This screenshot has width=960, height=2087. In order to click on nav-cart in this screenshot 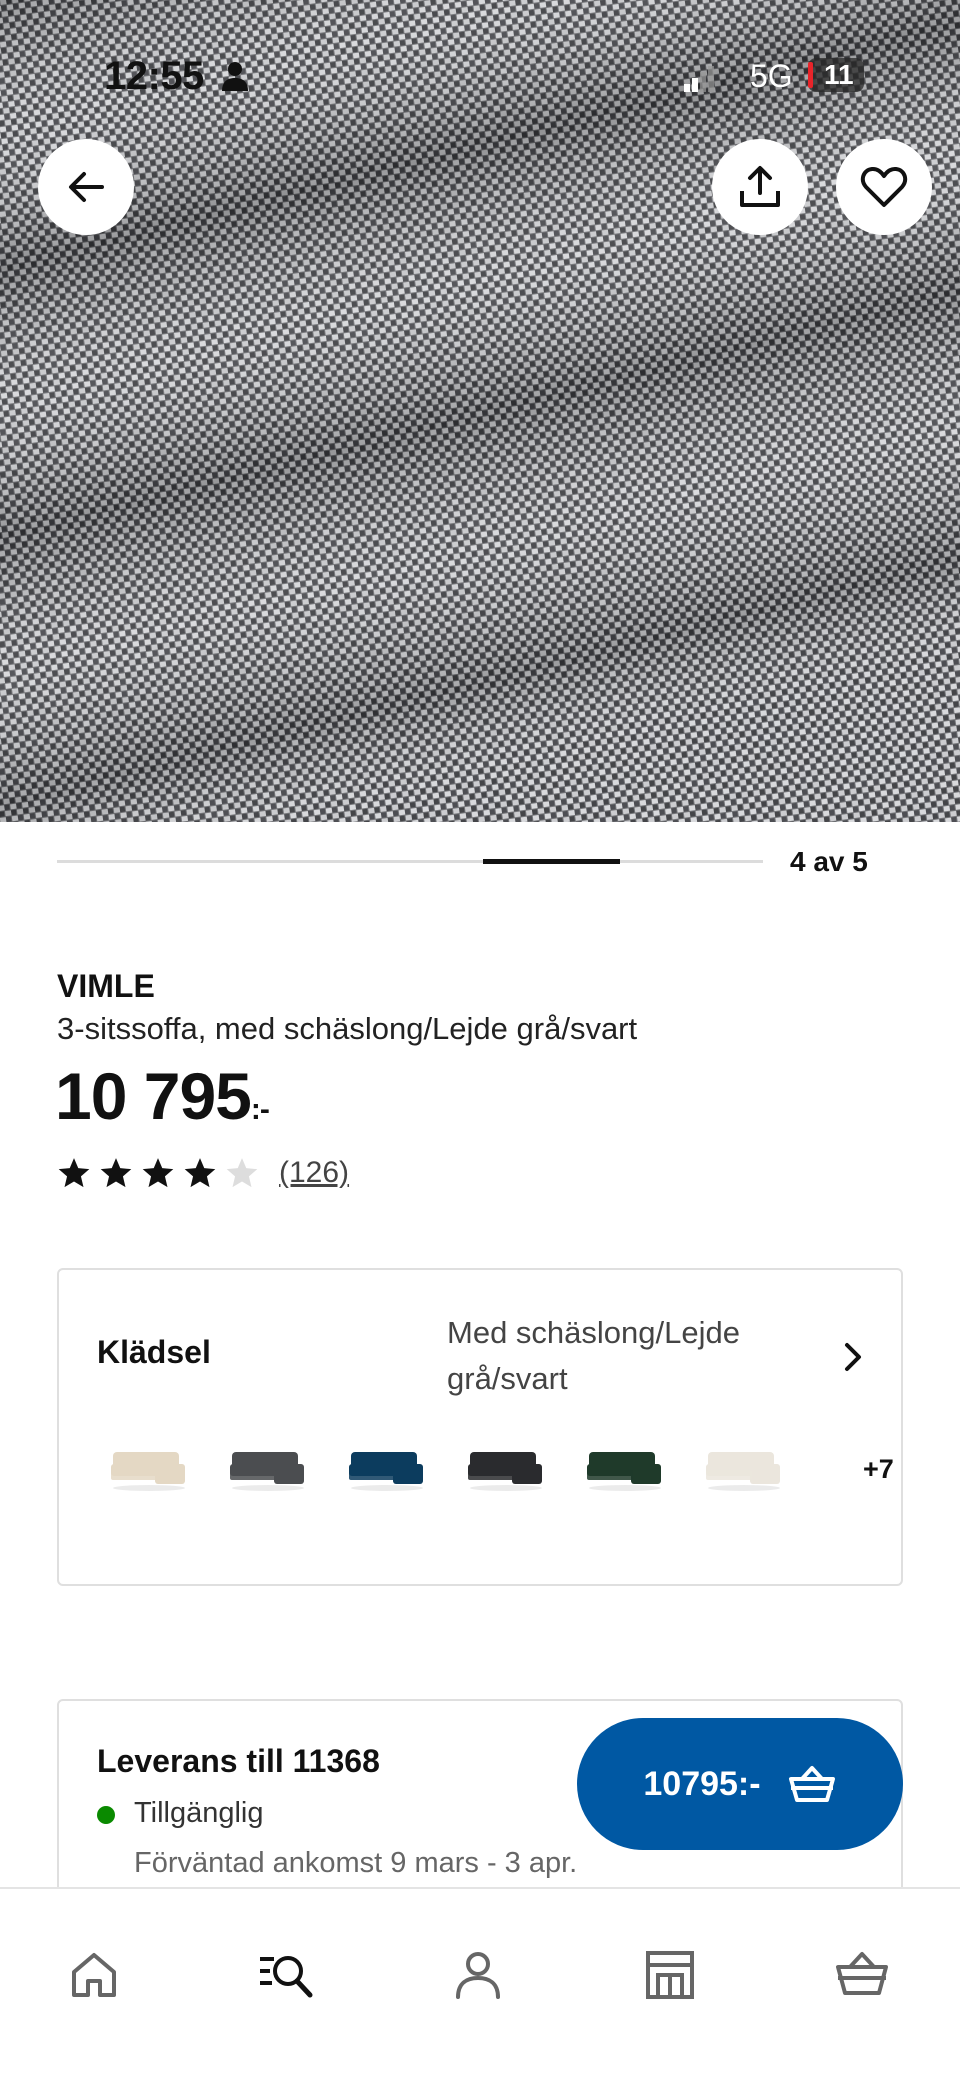, I will do `click(862, 1975)`.